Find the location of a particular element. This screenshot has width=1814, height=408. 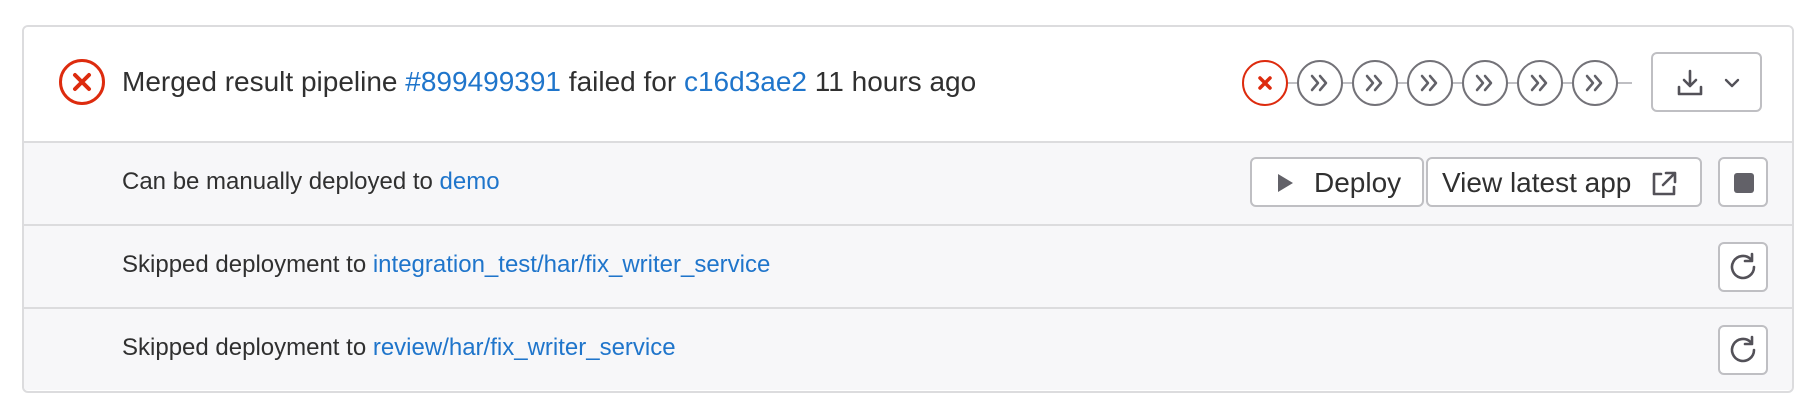

download-artifacts-button is located at coordinates (1706, 82).